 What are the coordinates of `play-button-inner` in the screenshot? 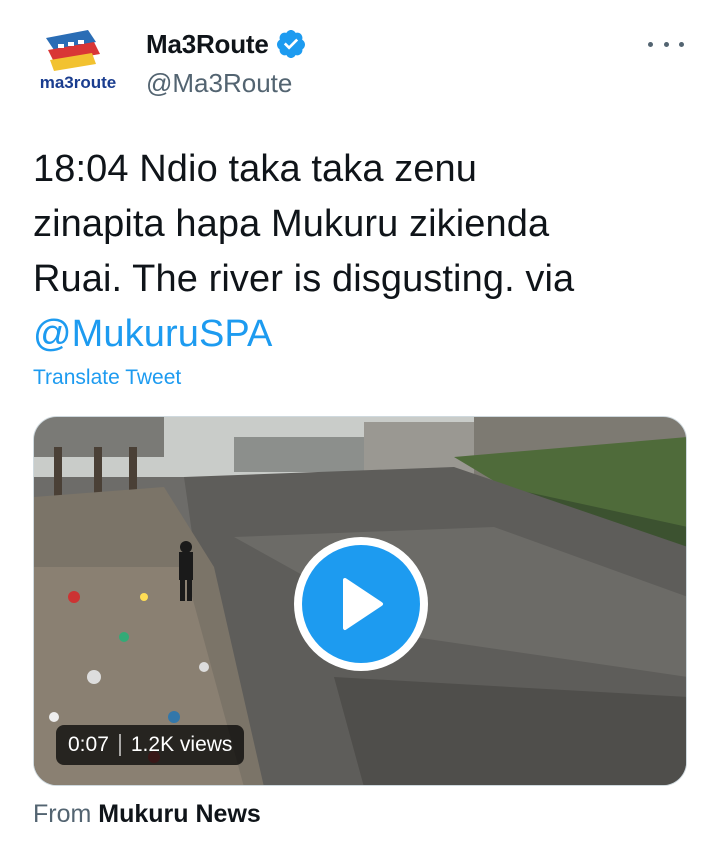 It's located at (361, 604).